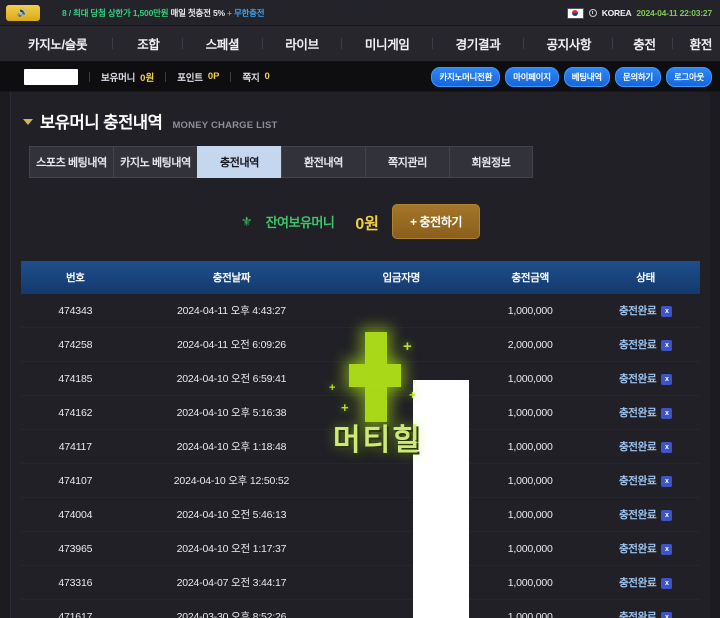  What do you see at coordinates (101, 123) in the screenshot?
I see `page-title: 보유머니 충전내역` at bounding box center [101, 123].